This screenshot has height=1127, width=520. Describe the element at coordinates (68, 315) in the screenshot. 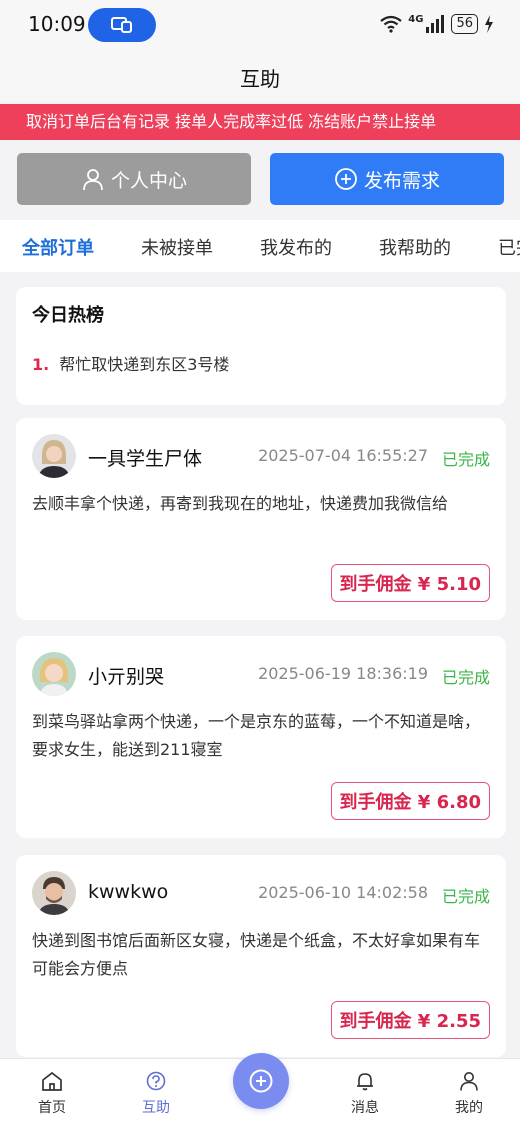

I see `hot-list-title: 今日热榜` at that location.